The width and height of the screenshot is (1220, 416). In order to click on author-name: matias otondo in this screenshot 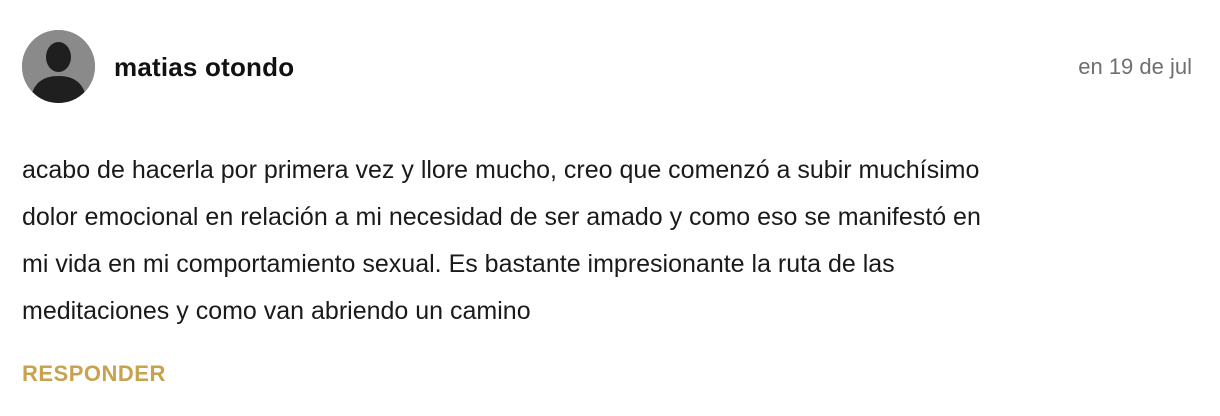, I will do `click(204, 67)`.